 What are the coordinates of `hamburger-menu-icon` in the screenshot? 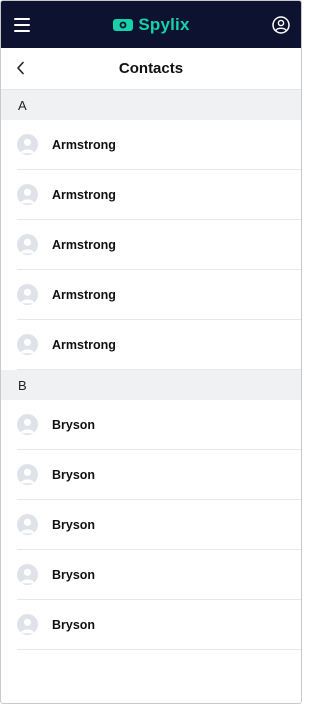 It's located at (22, 24).